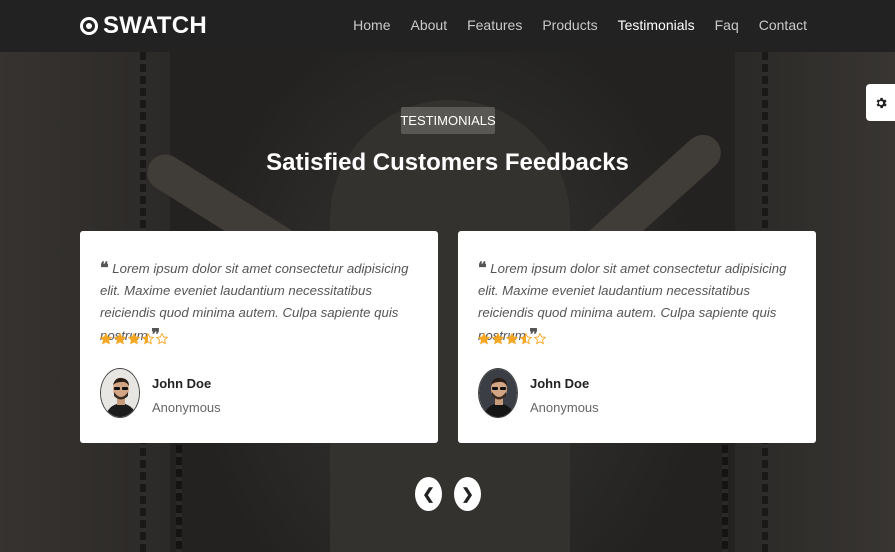 Image resolution: width=895 pixels, height=552 pixels. I want to click on section-badge: TESTIMONIALS, so click(448, 120).